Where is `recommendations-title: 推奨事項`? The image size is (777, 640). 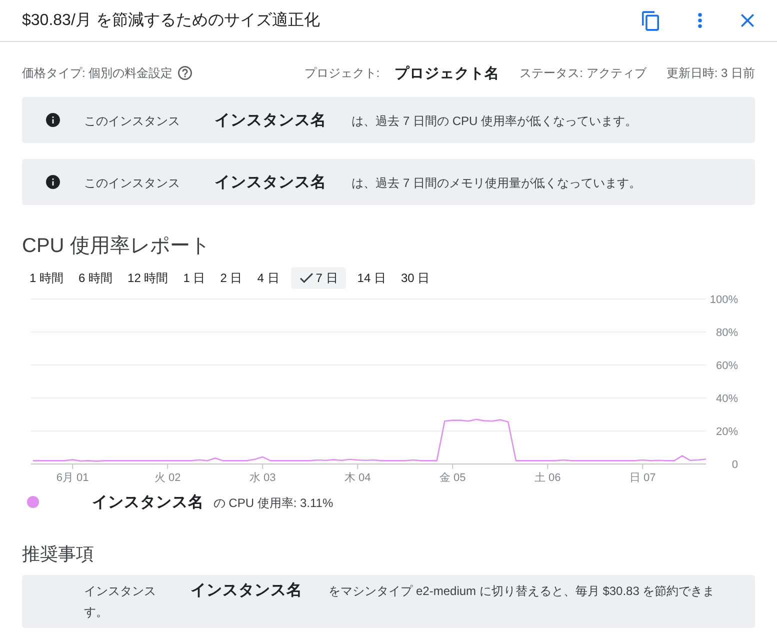
recommendations-title: 推奨事項 is located at coordinates (58, 554).